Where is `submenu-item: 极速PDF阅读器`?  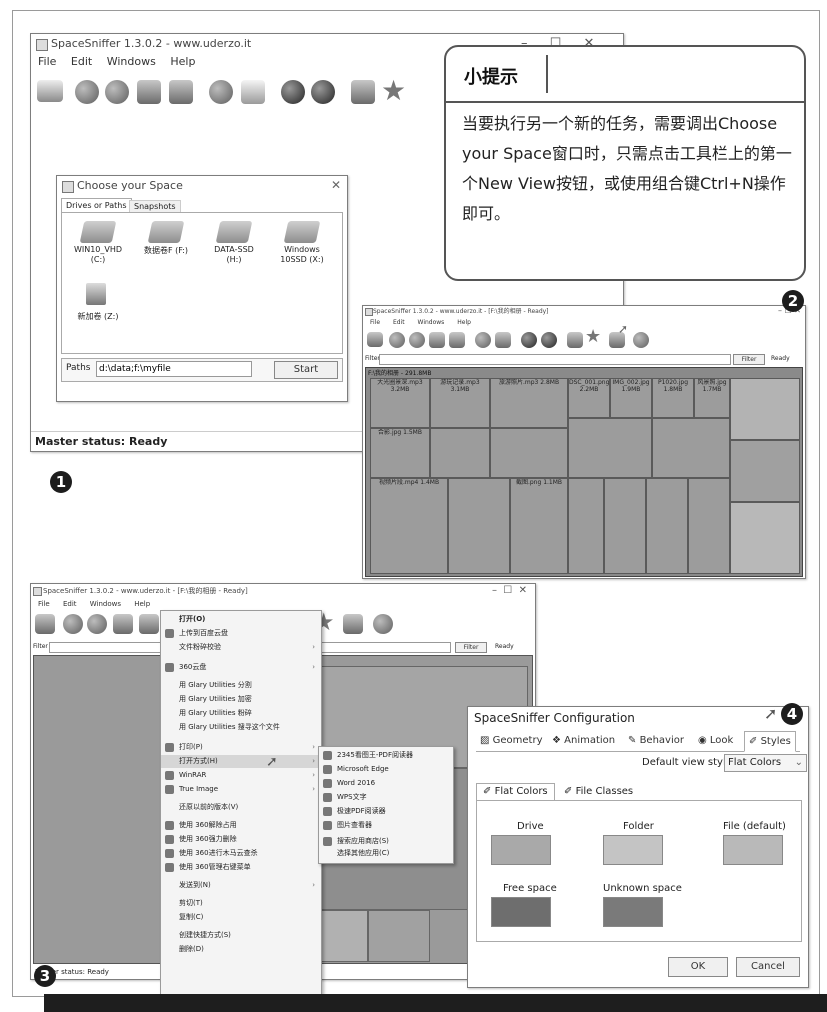 submenu-item: 极速PDF阅读器 is located at coordinates (386, 811).